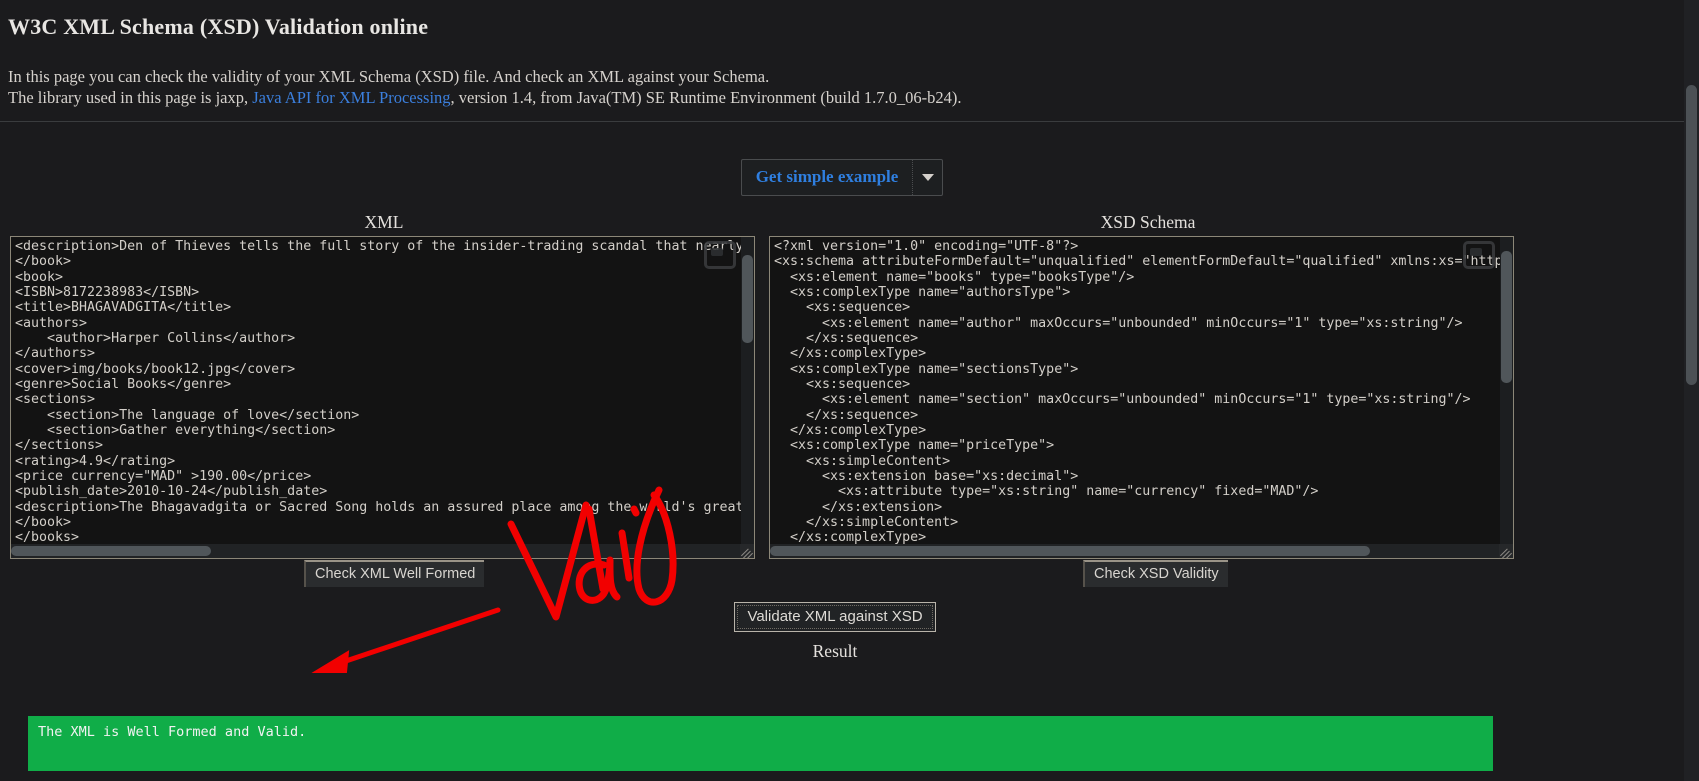  Describe the element at coordinates (927, 177) in the screenshot. I see `chevron-down-icon` at that location.